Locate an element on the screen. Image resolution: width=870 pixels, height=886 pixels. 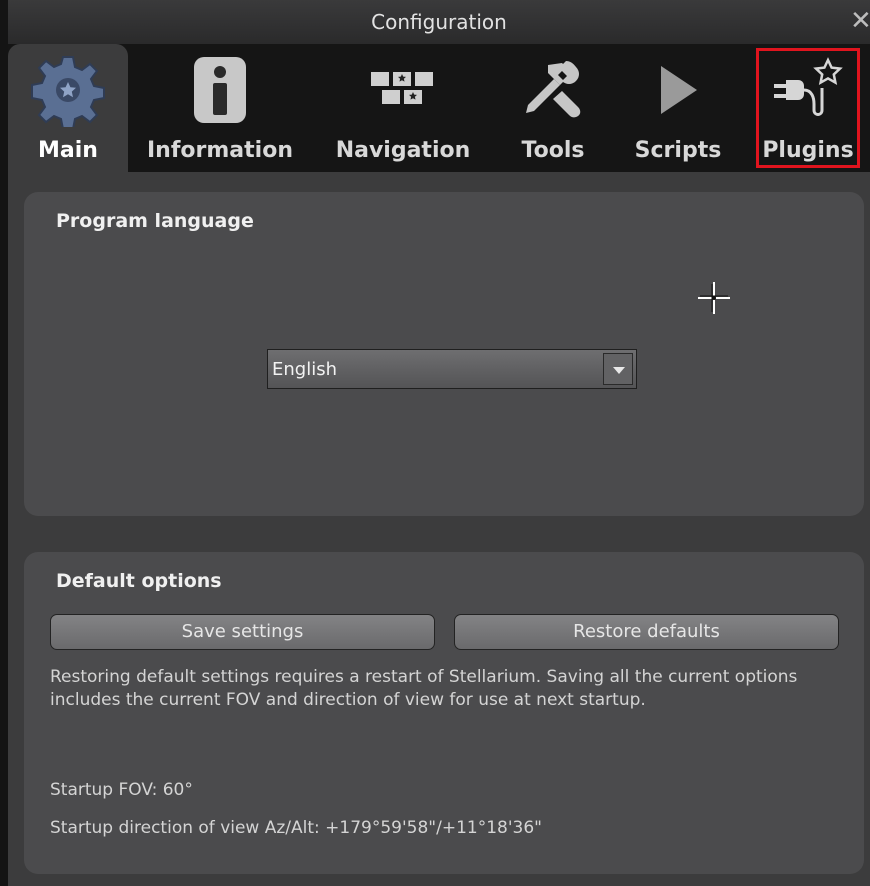
save-settings-button: Save settings is located at coordinates (242, 632).